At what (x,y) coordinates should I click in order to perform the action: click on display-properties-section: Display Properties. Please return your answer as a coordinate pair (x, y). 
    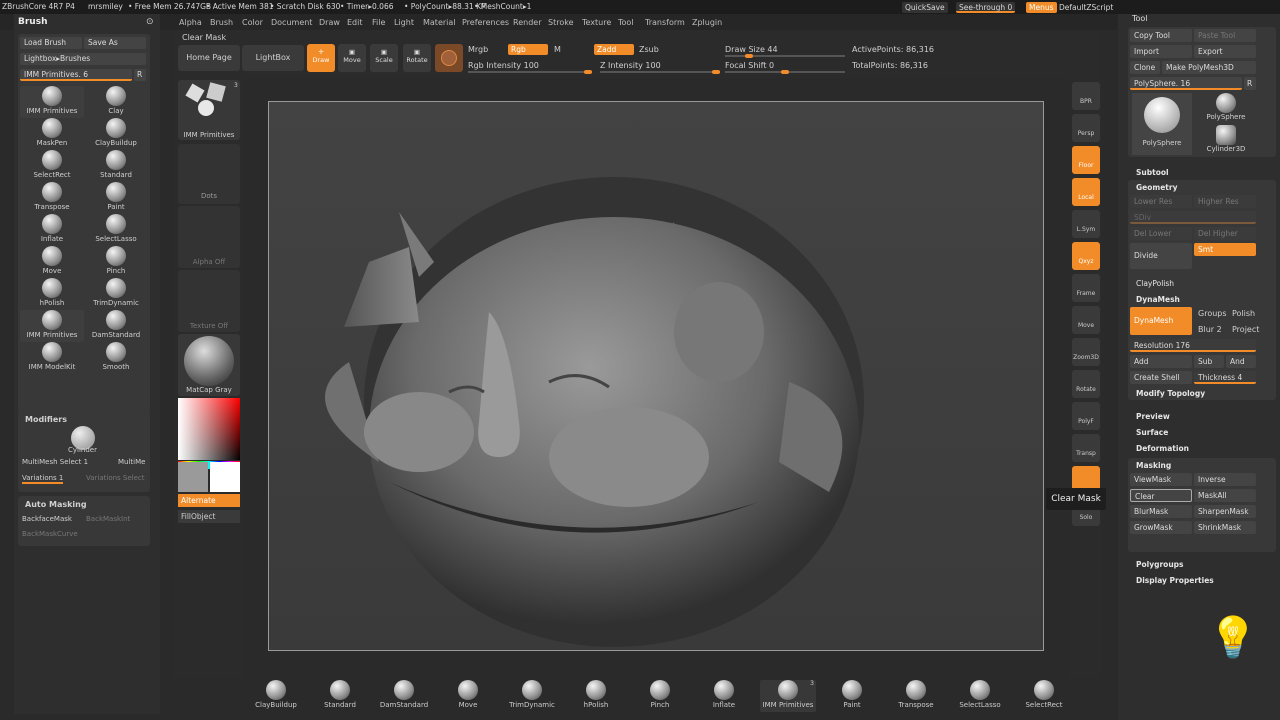
    Looking at the image, I should click on (1175, 580).